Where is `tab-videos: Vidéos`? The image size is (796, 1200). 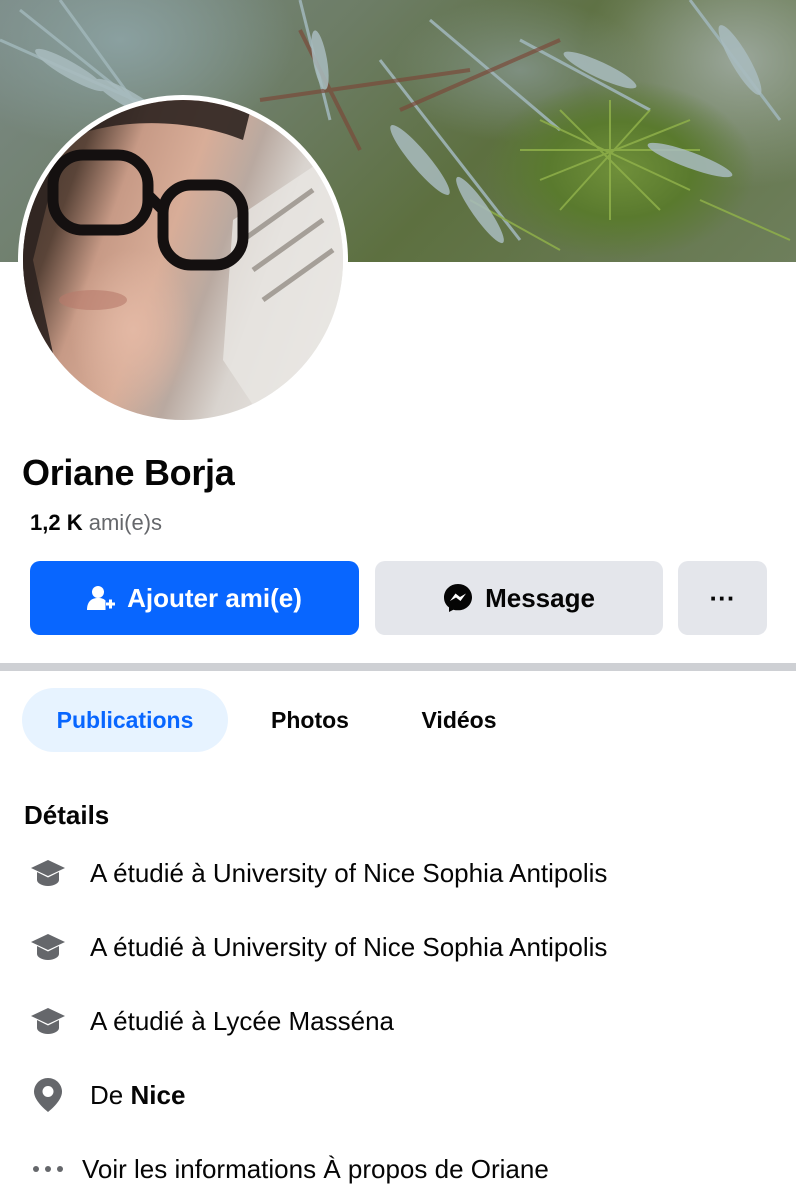 tab-videos: Vidéos is located at coordinates (459, 720).